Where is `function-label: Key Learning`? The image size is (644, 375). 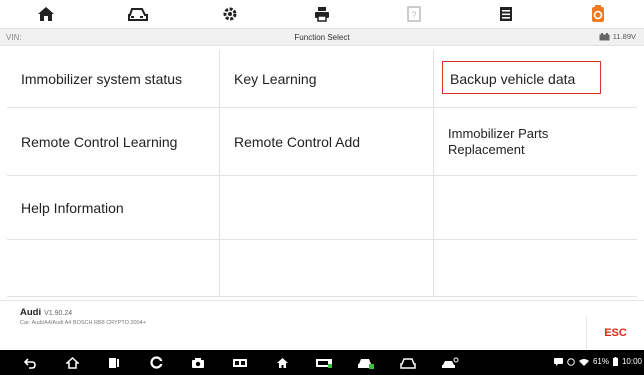
function-label: Key Learning is located at coordinates (275, 78).